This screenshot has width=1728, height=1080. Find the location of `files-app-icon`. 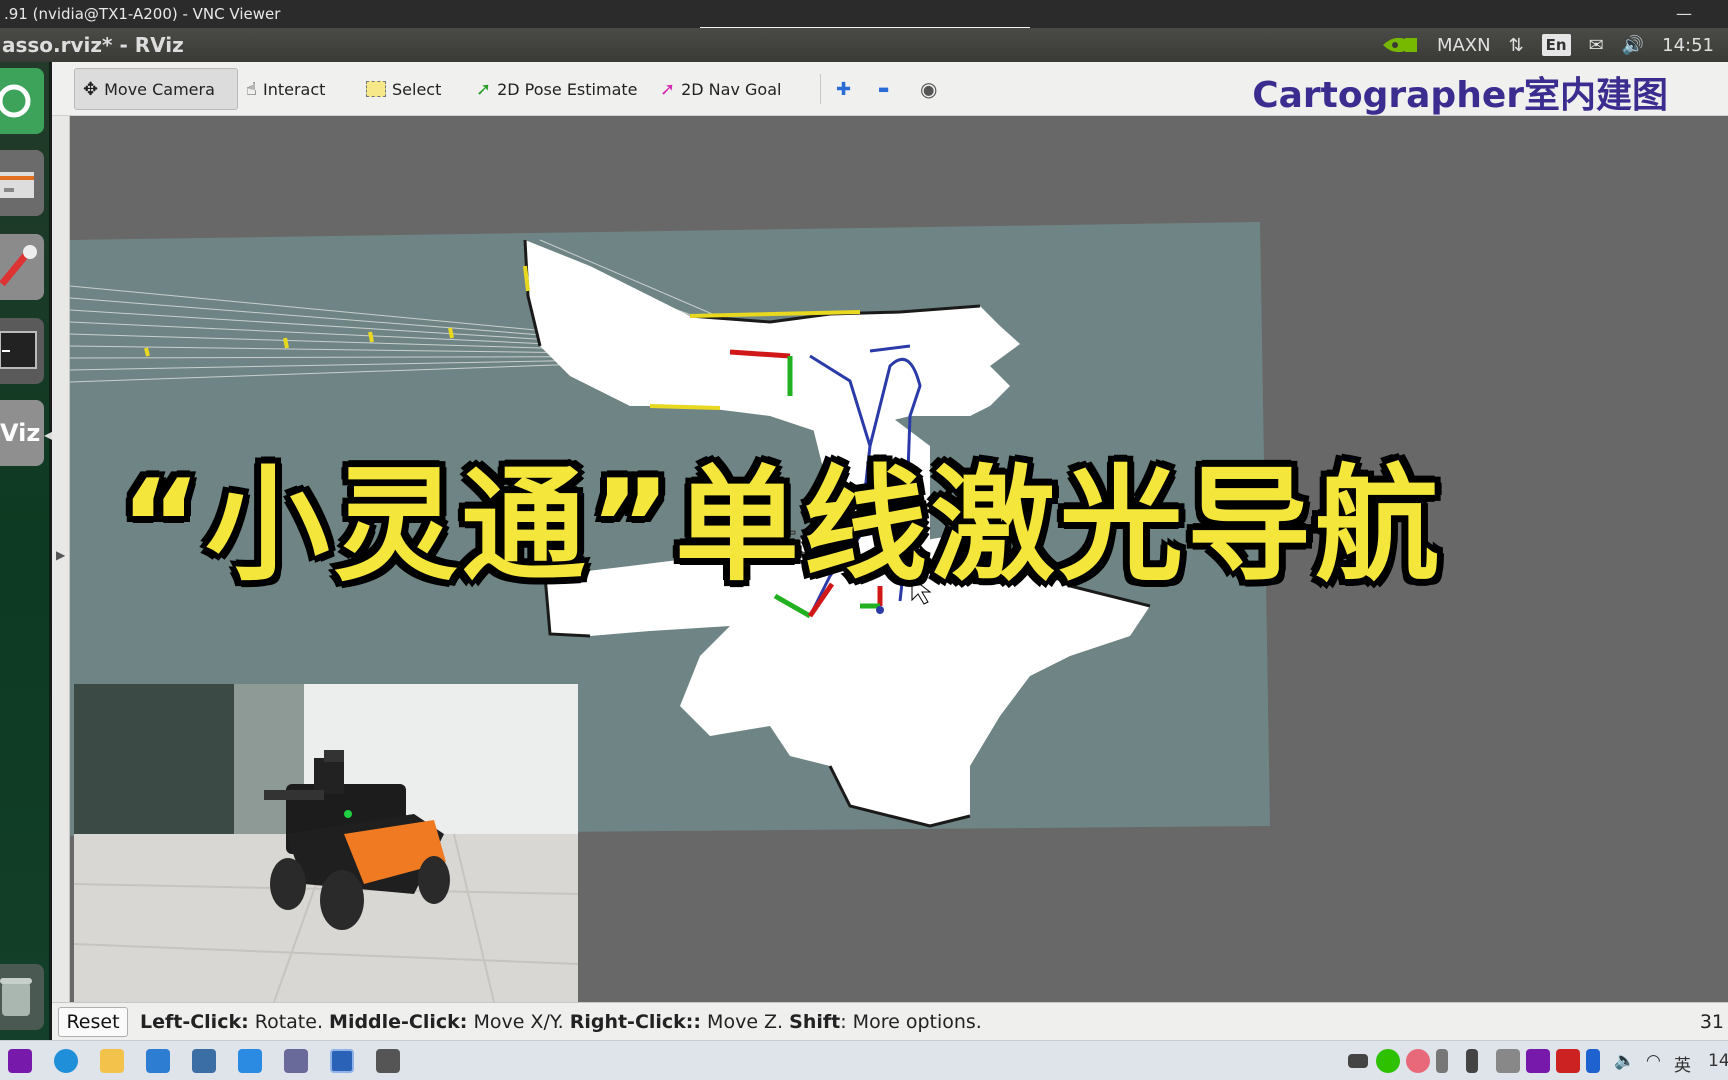

files-app-icon is located at coordinates (22, 183).